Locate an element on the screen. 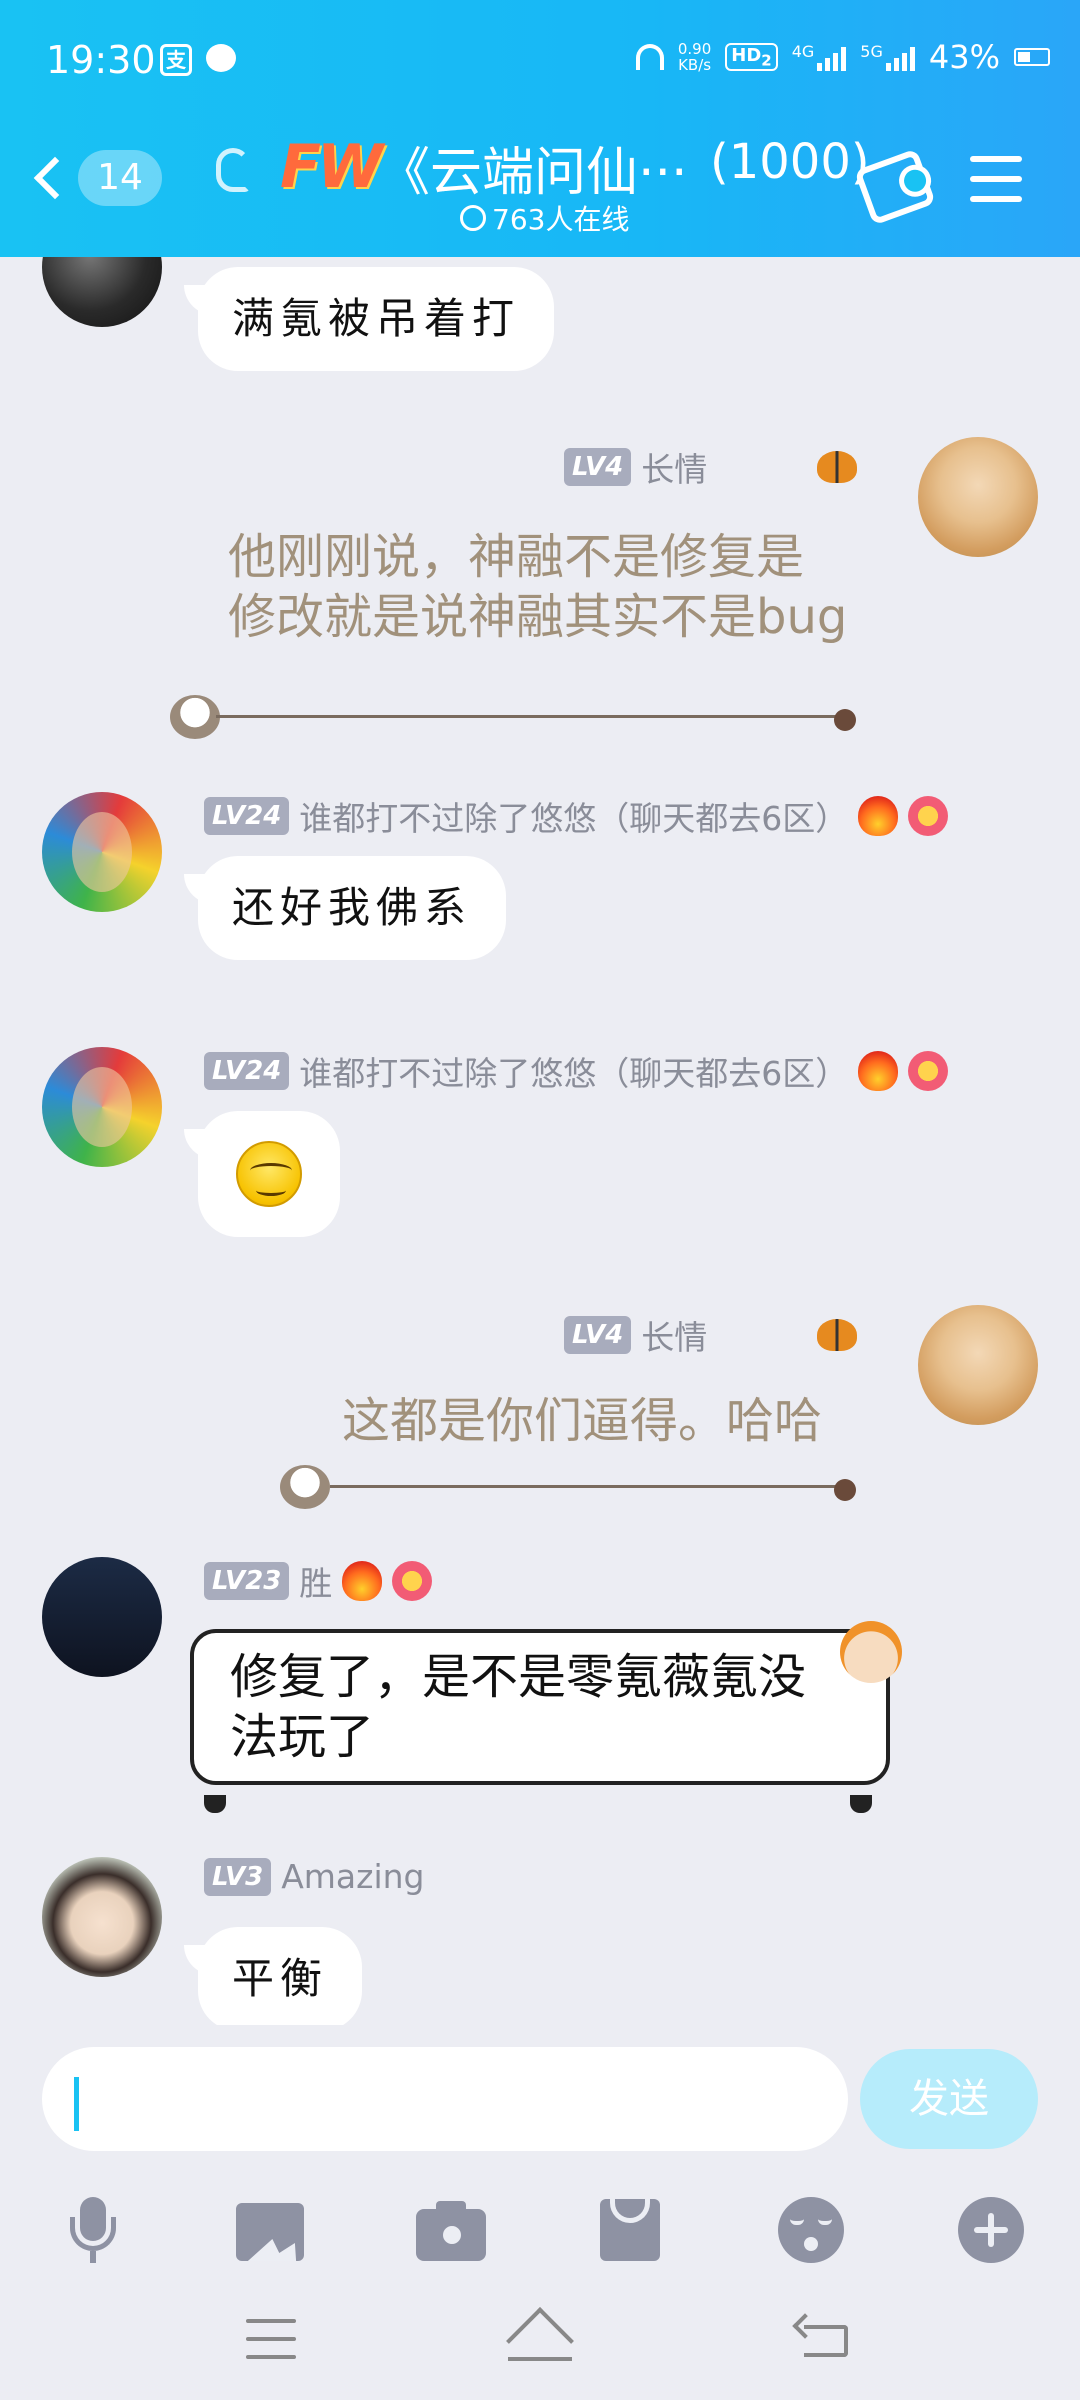  message-bubble: 满氪被吊着打 is located at coordinates (369, 319).